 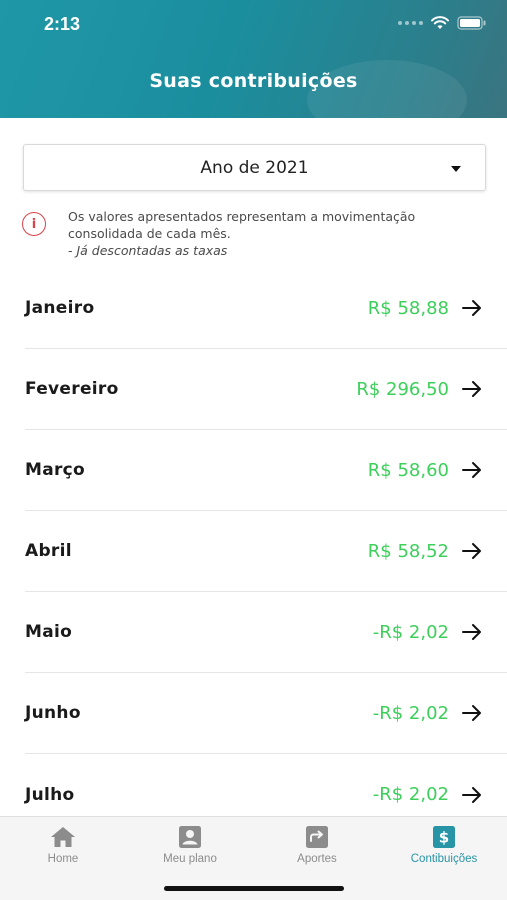 What do you see at coordinates (50, 794) in the screenshot?
I see `month-name: Julho` at bounding box center [50, 794].